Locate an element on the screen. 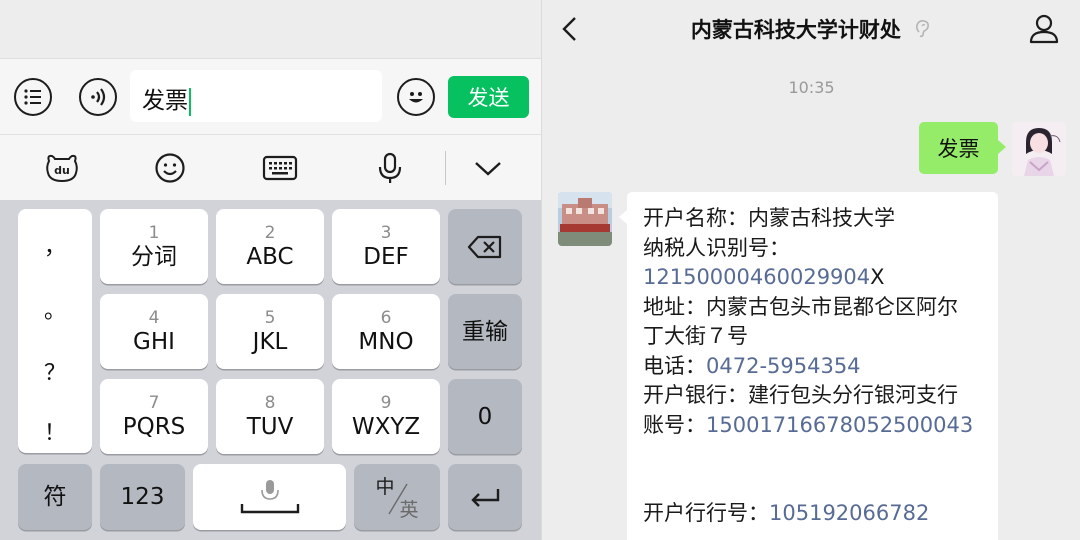 The height and width of the screenshot is (540, 1080). baidu-logo-icon: du is located at coordinates (62, 168).